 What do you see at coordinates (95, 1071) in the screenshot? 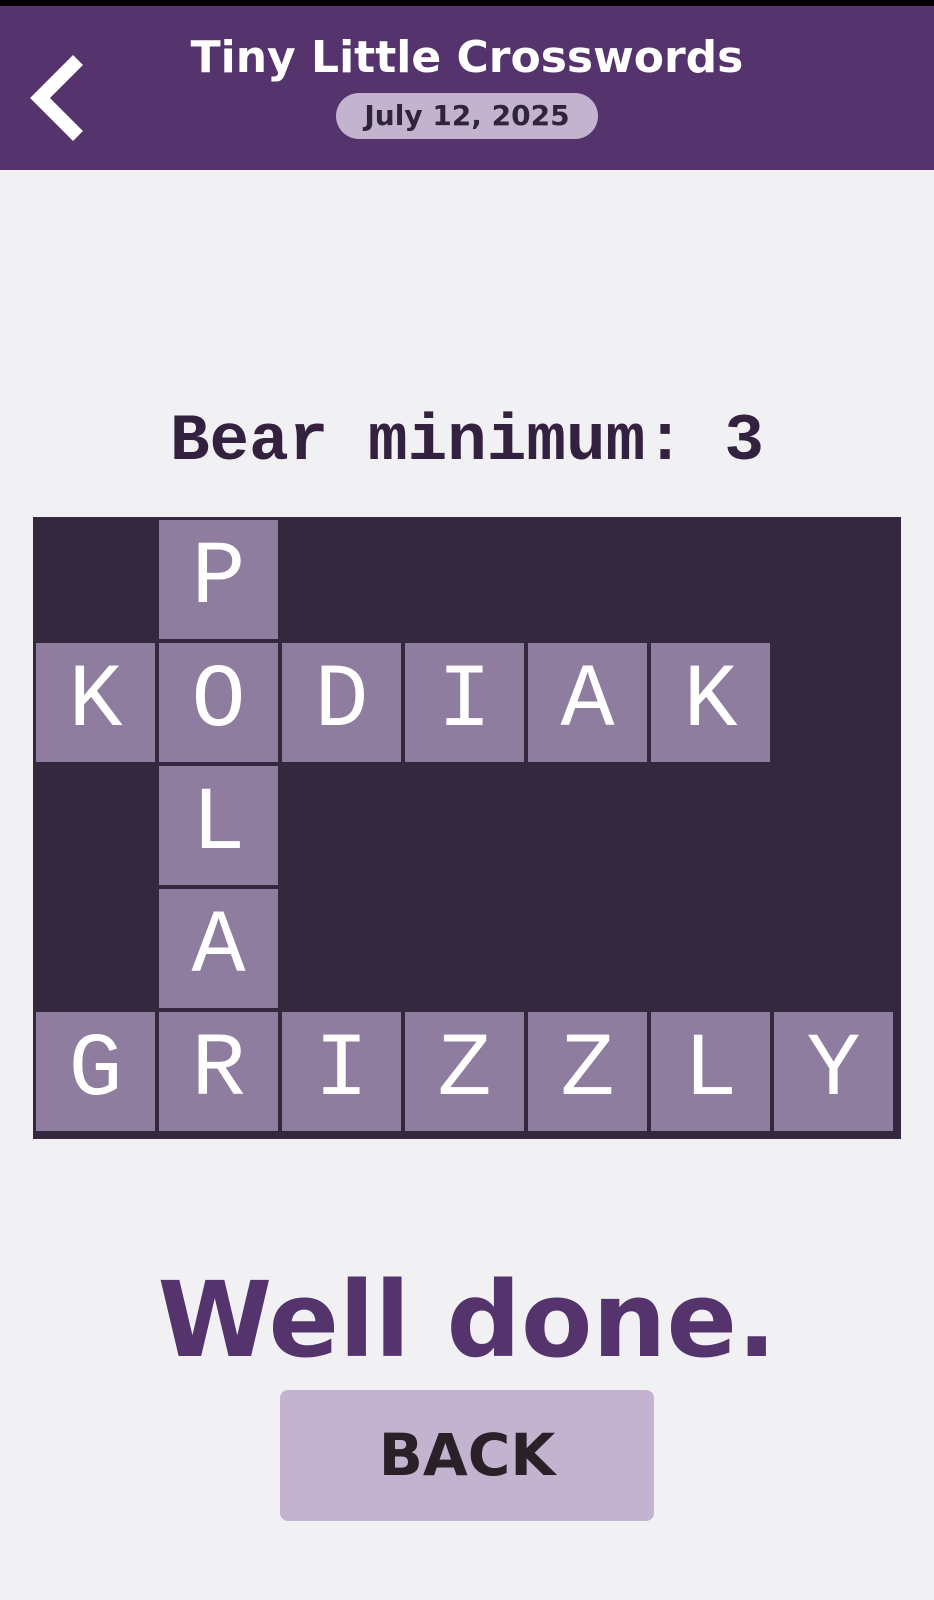
I see `grid-cell: G` at bounding box center [95, 1071].